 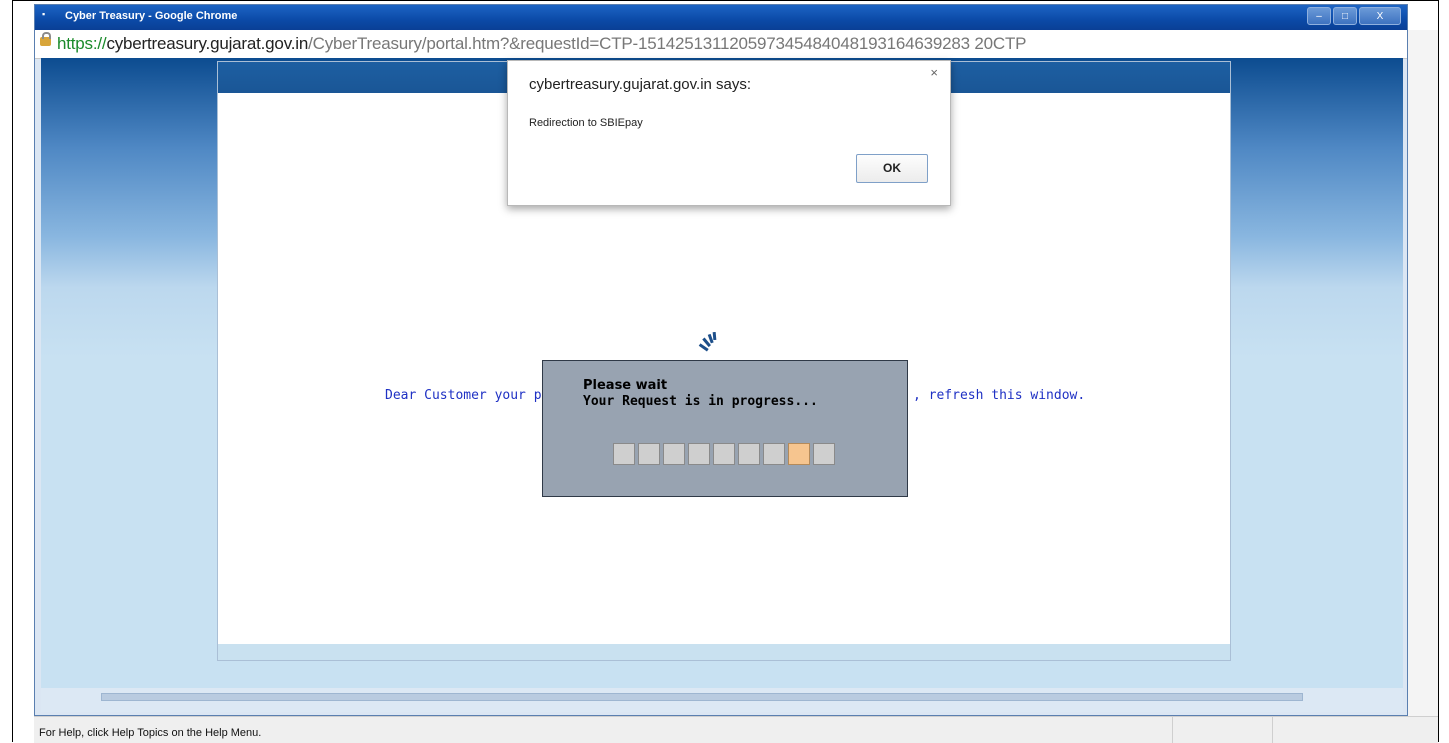 What do you see at coordinates (725, 0) in the screenshot?
I see `page-border-top` at bounding box center [725, 0].